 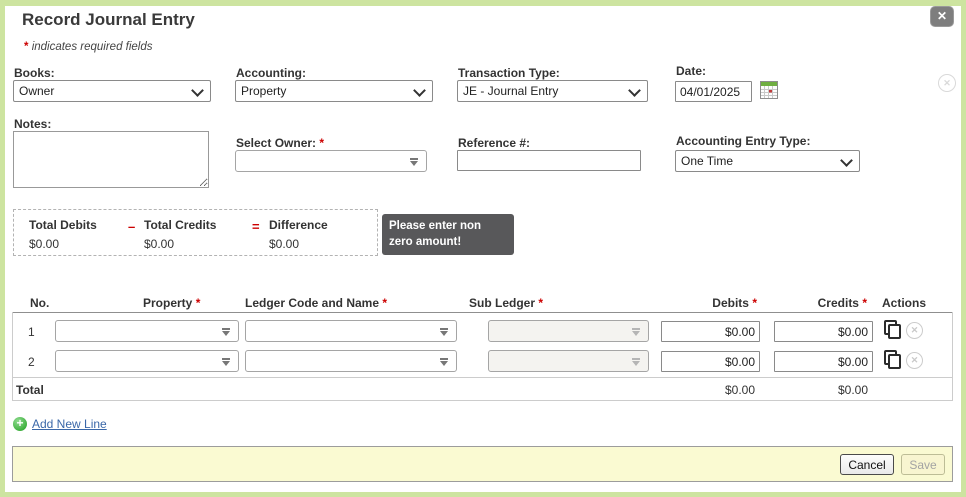 What do you see at coordinates (494, 143) in the screenshot?
I see `reference-label: Reference #:` at bounding box center [494, 143].